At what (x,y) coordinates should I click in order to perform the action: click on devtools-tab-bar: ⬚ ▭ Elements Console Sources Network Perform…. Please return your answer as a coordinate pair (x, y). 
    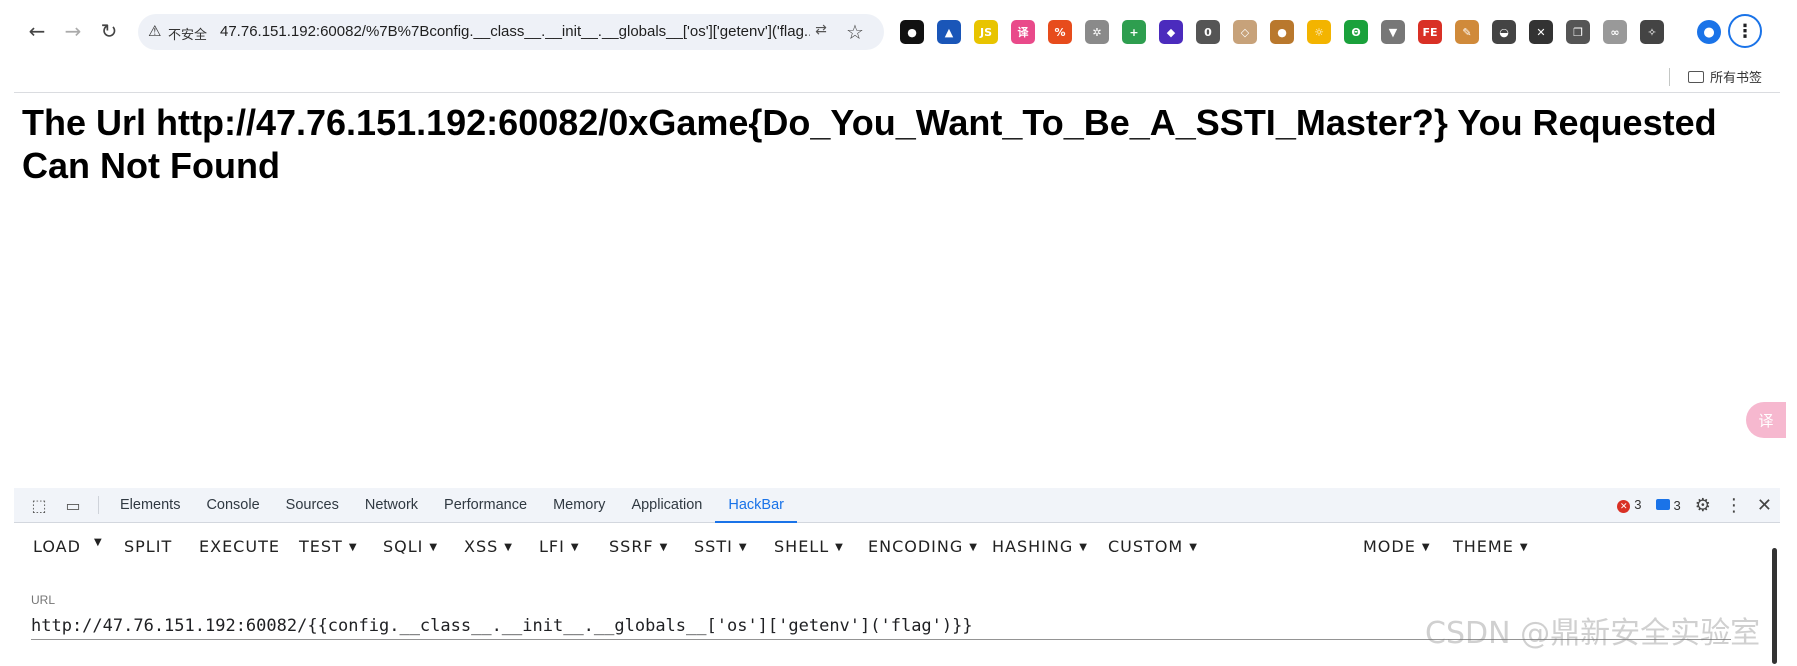
    Looking at the image, I should click on (897, 505).